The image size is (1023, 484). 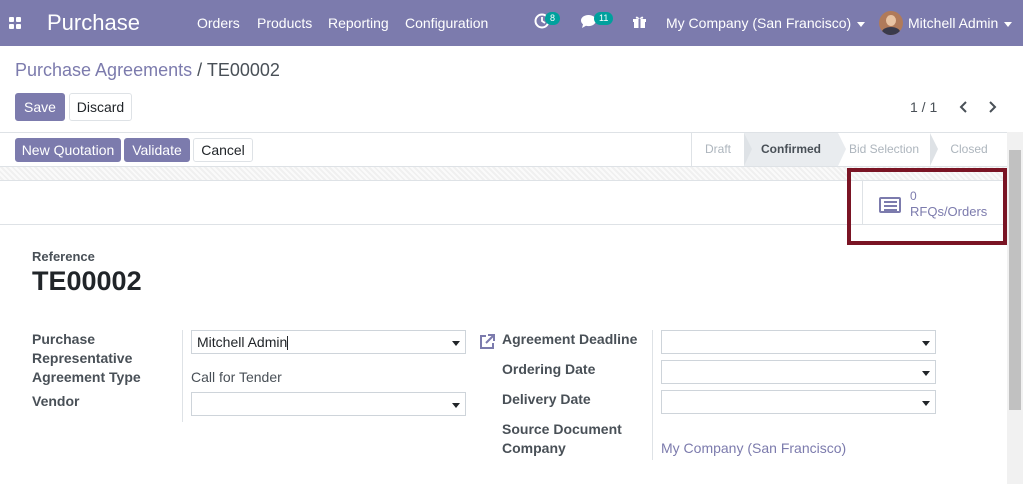 I want to click on menu-orders: Orders, so click(x=218, y=23).